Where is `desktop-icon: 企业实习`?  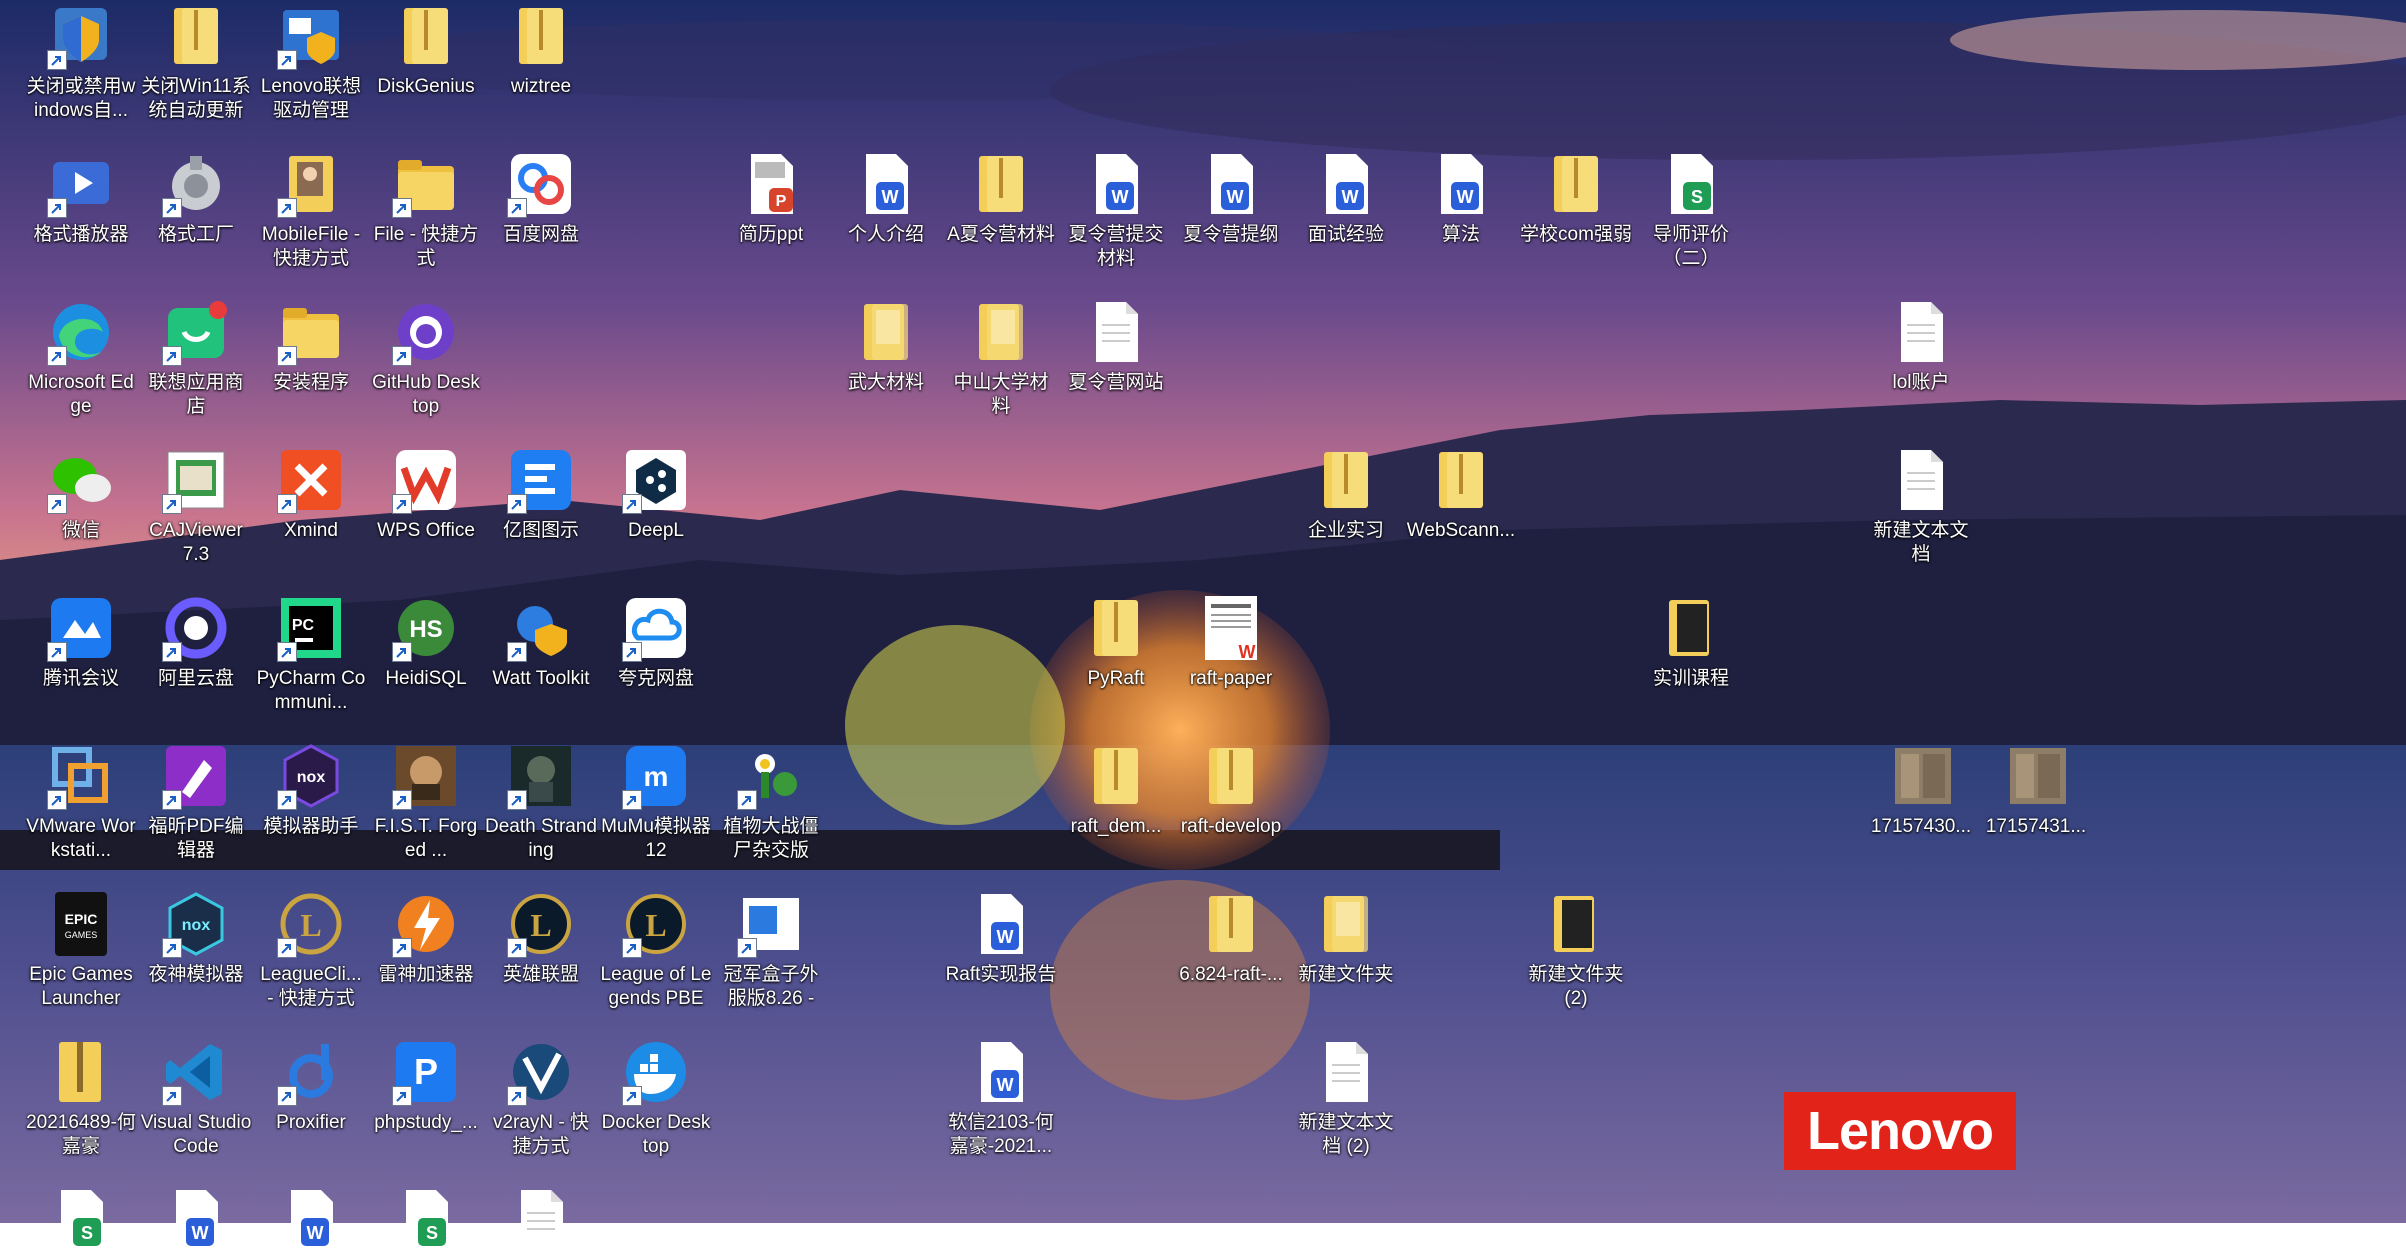 desktop-icon: 企业实习 is located at coordinates (1346, 493).